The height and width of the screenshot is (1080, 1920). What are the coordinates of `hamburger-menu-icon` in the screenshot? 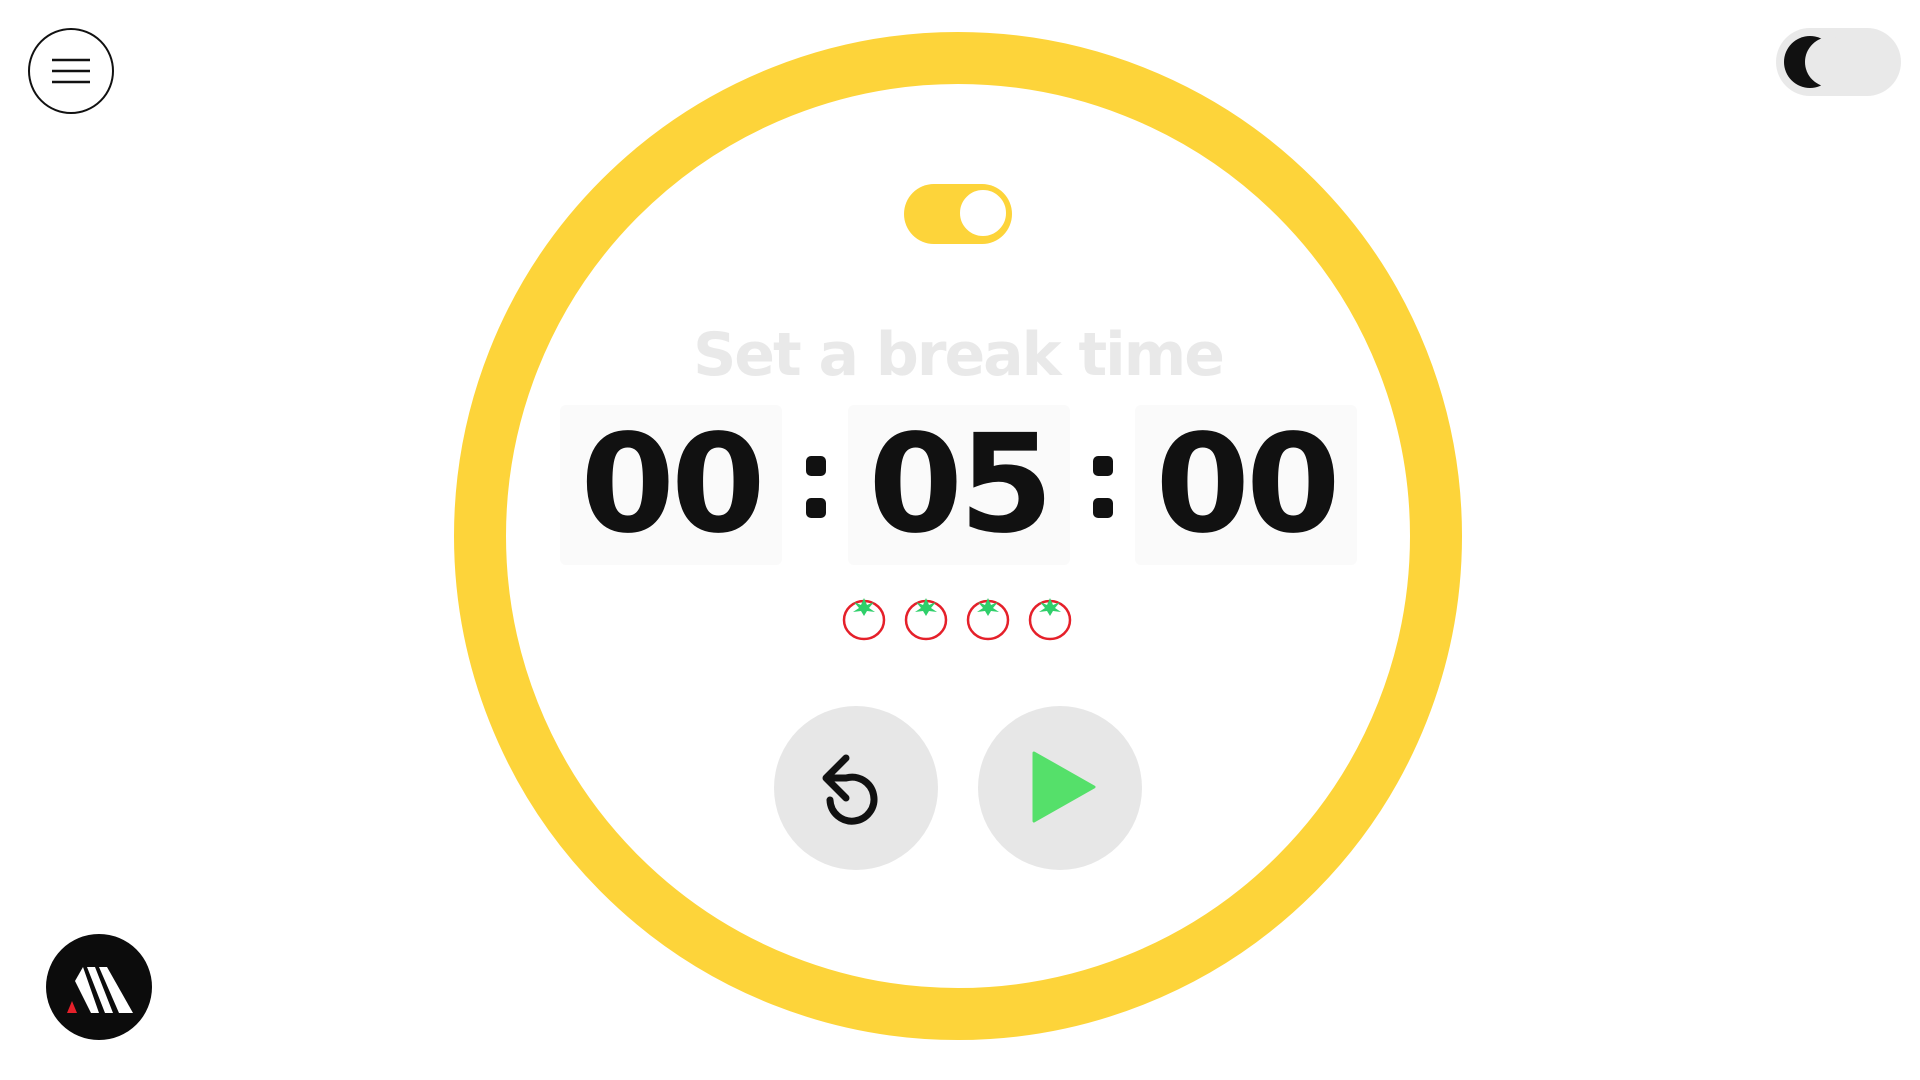 It's located at (71, 71).